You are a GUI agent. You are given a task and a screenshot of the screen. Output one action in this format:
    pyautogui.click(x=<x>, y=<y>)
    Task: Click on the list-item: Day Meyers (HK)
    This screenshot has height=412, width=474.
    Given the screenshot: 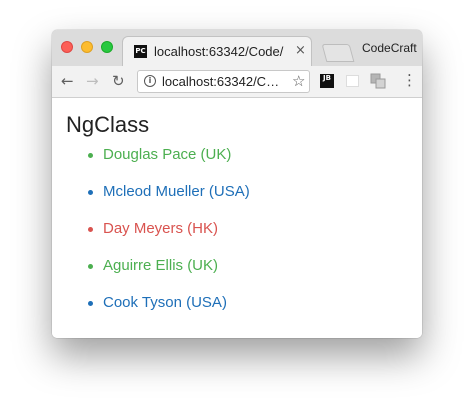 What is the action you would take?
    pyautogui.click(x=169, y=238)
    